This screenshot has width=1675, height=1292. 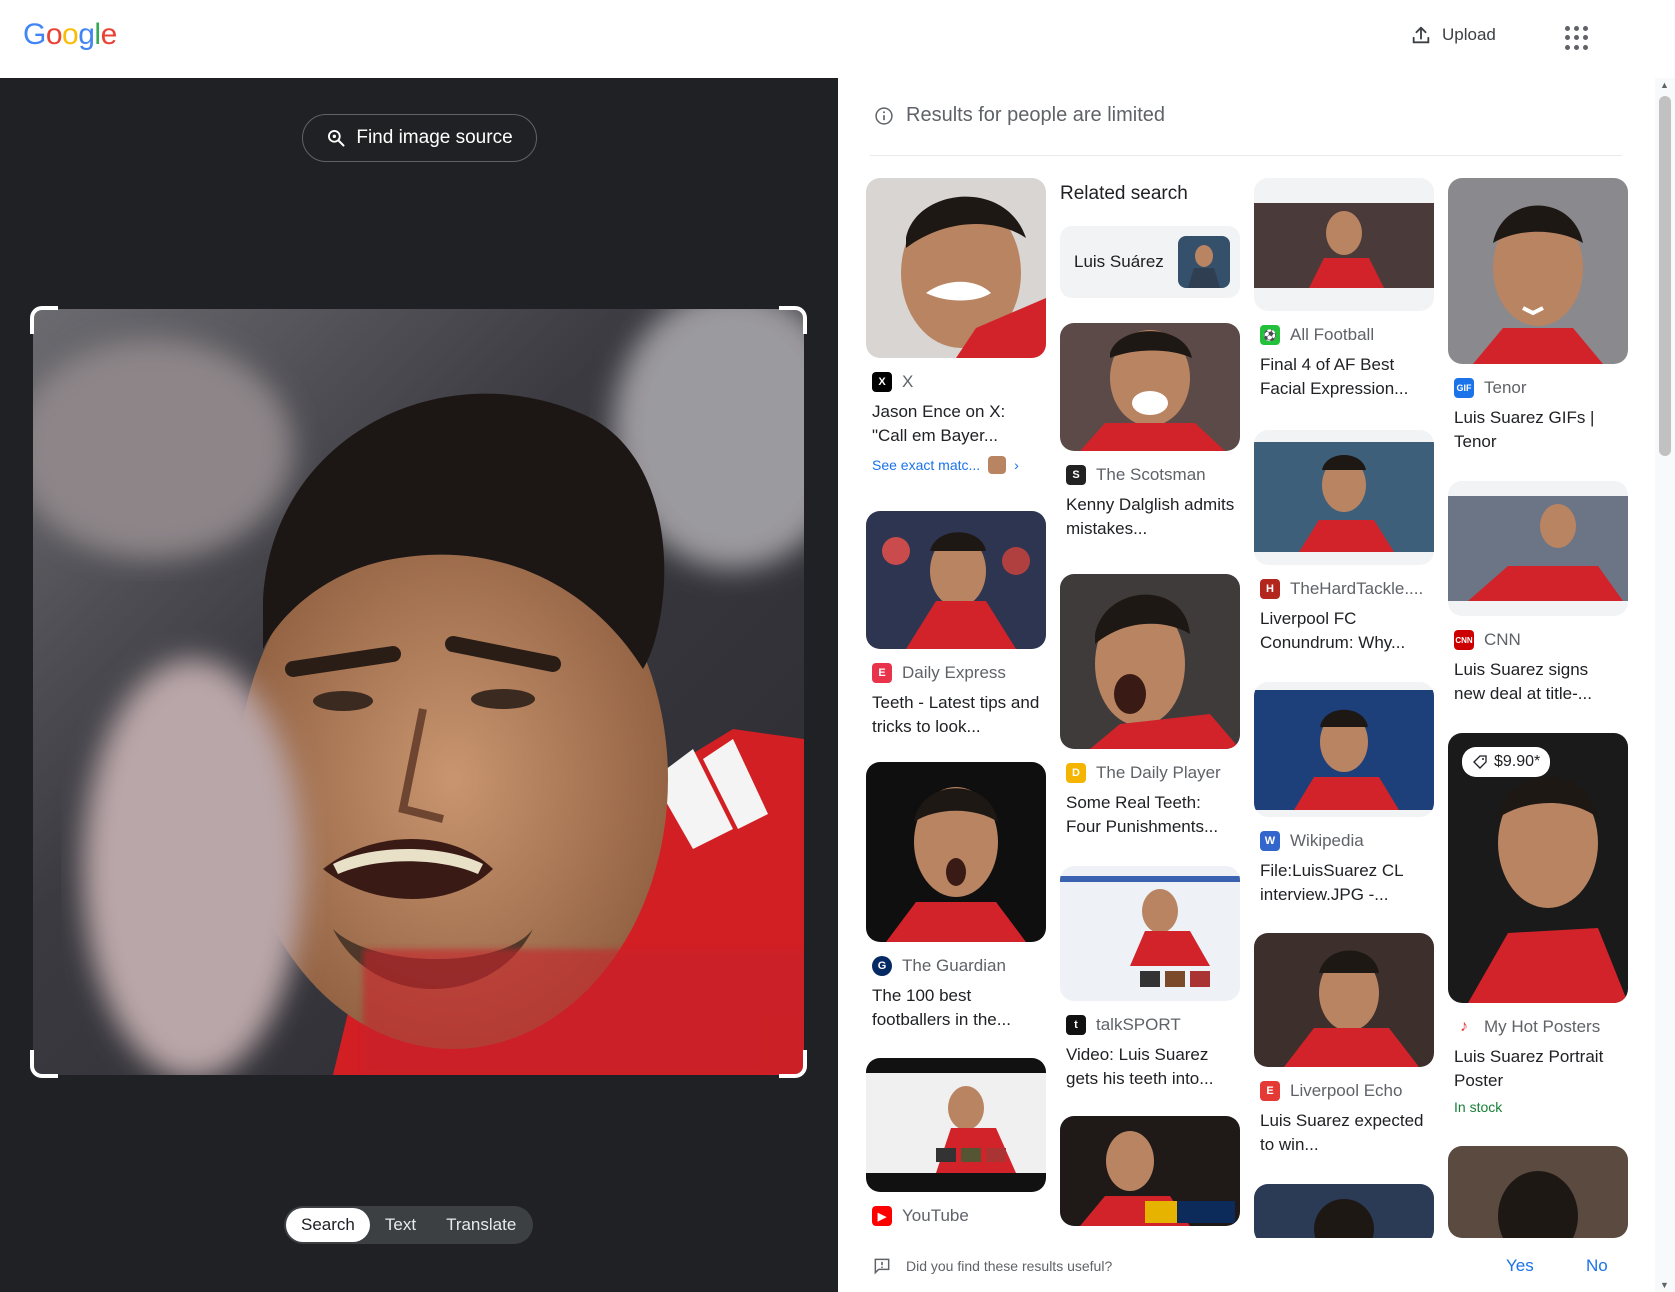 What do you see at coordinates (1153, 773) in the screenshot?
I see `result-source: D The Daily Player` at bounding box center [1153, 773].